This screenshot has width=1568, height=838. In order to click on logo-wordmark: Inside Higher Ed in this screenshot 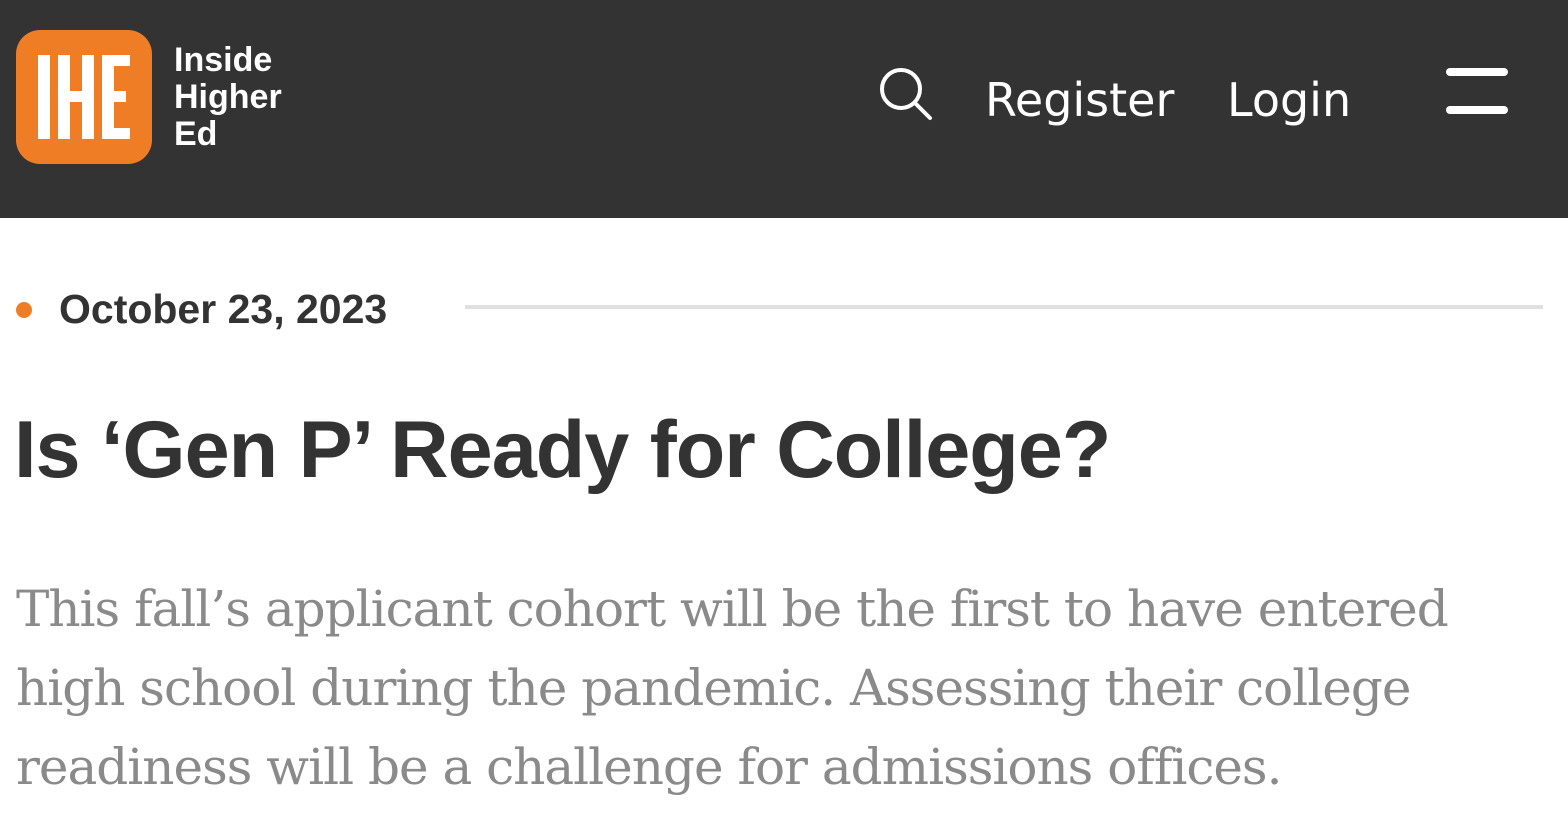, I will do `click(249, 96)`.